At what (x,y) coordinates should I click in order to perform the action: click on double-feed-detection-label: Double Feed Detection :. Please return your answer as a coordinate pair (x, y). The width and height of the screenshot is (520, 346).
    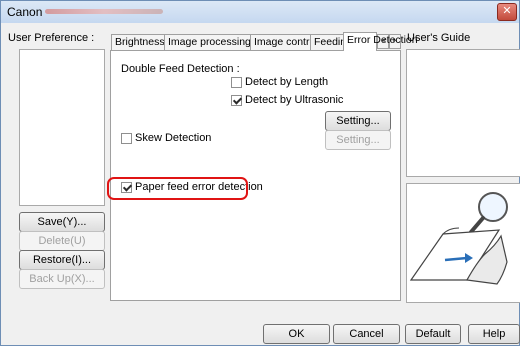
    Looking at the image, I should click on (180, 69).